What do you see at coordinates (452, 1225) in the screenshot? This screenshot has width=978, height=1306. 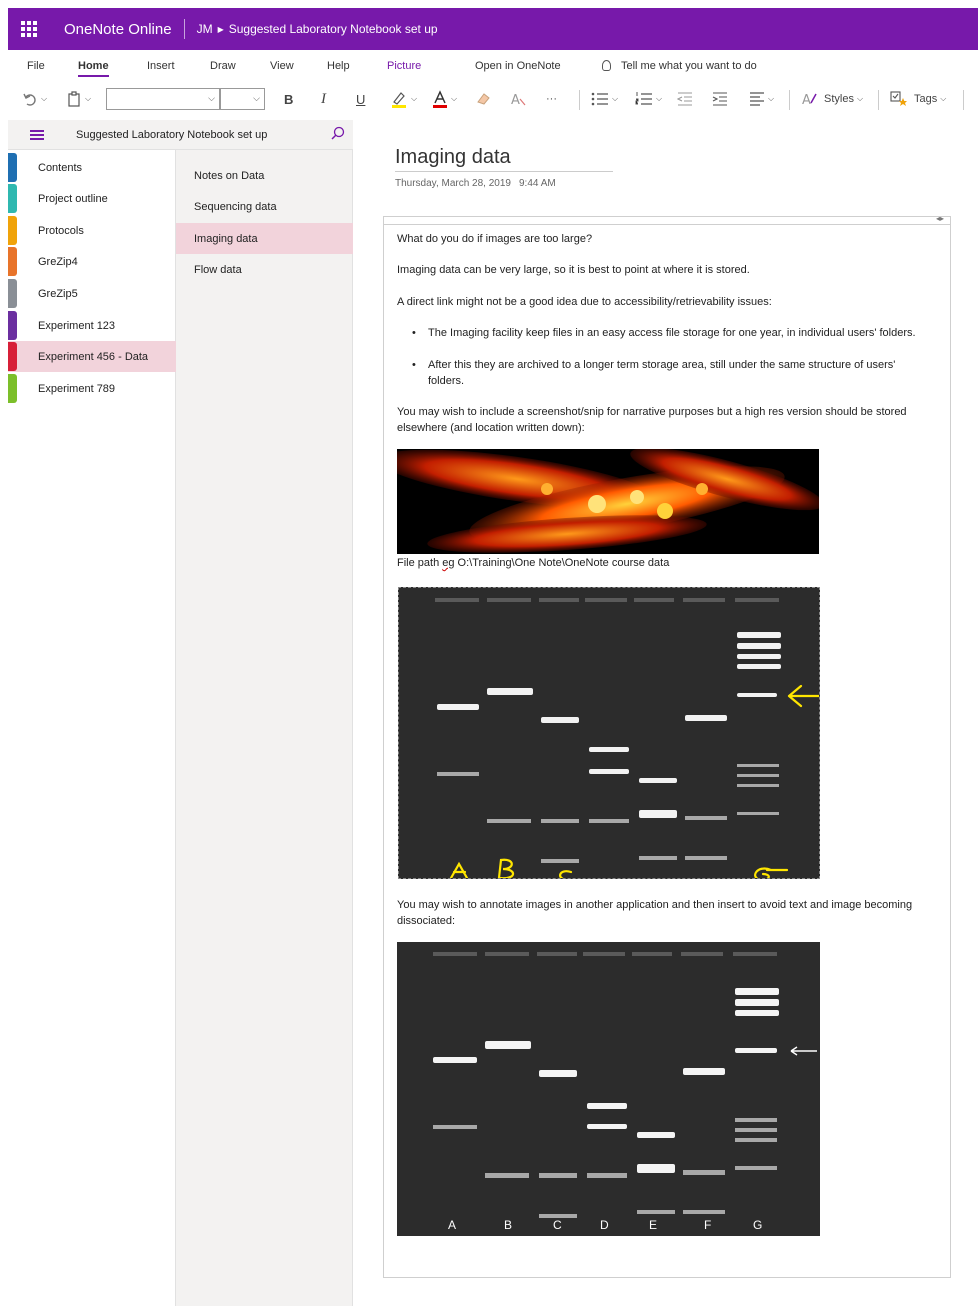 I see `lane-label-a: A` at bounding box center [452, 1225].